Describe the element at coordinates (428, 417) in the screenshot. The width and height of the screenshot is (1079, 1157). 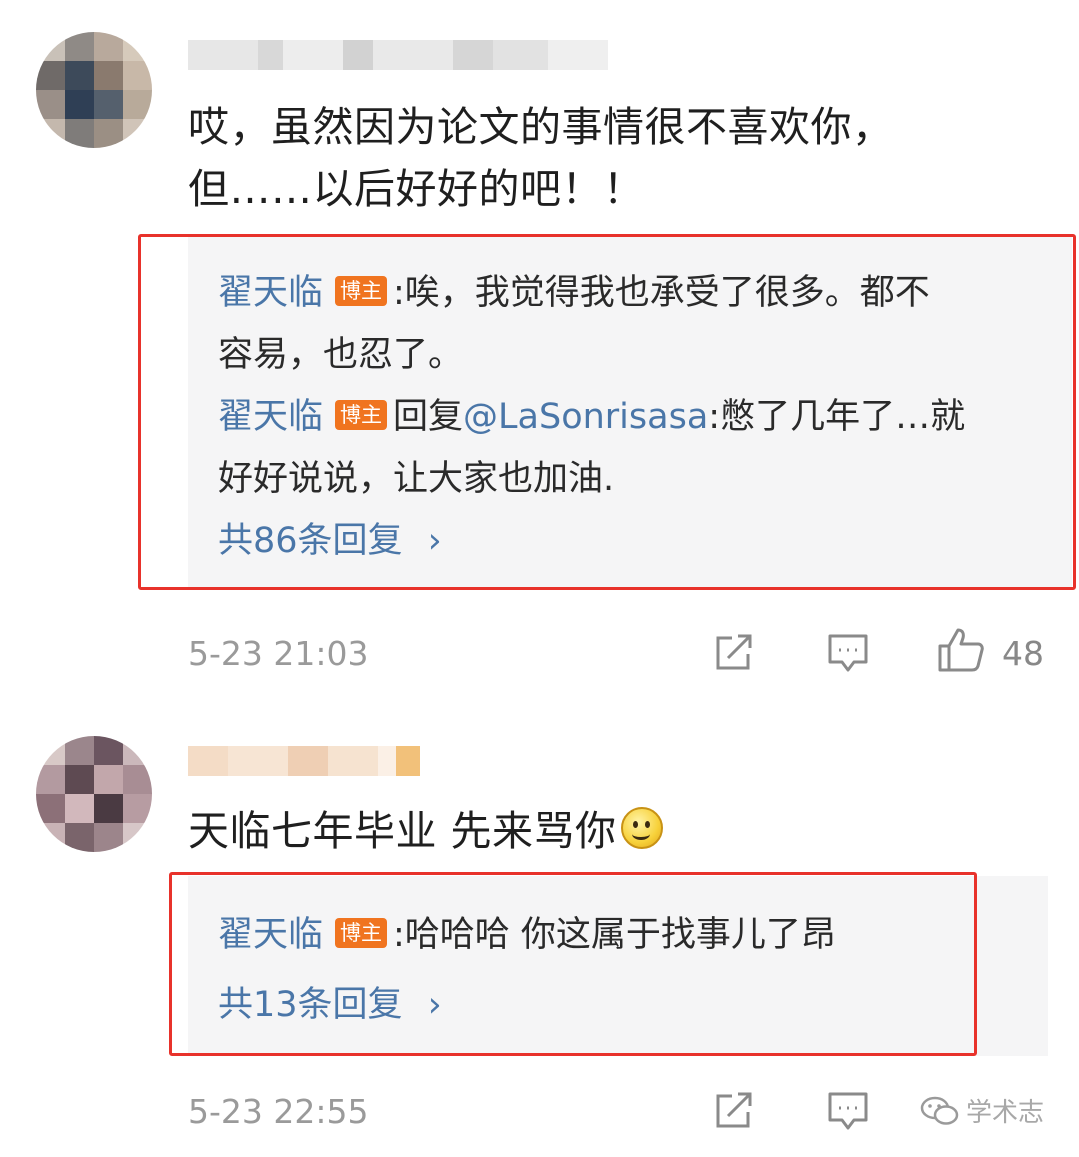
I see `reply-prefix: 回复` at that location.